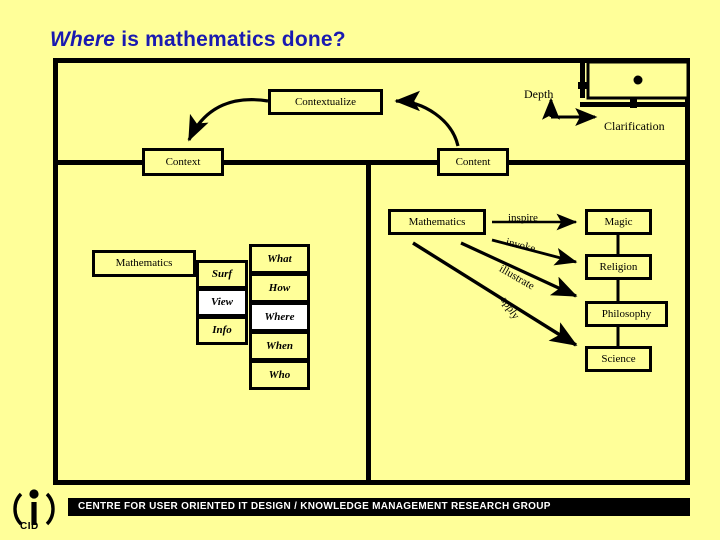 The image size is (720, 540). What do you see at coordinates (83, 39) in the screenshot?
I see `page-title-emphasis: Where` at bounding box center [83, 39].